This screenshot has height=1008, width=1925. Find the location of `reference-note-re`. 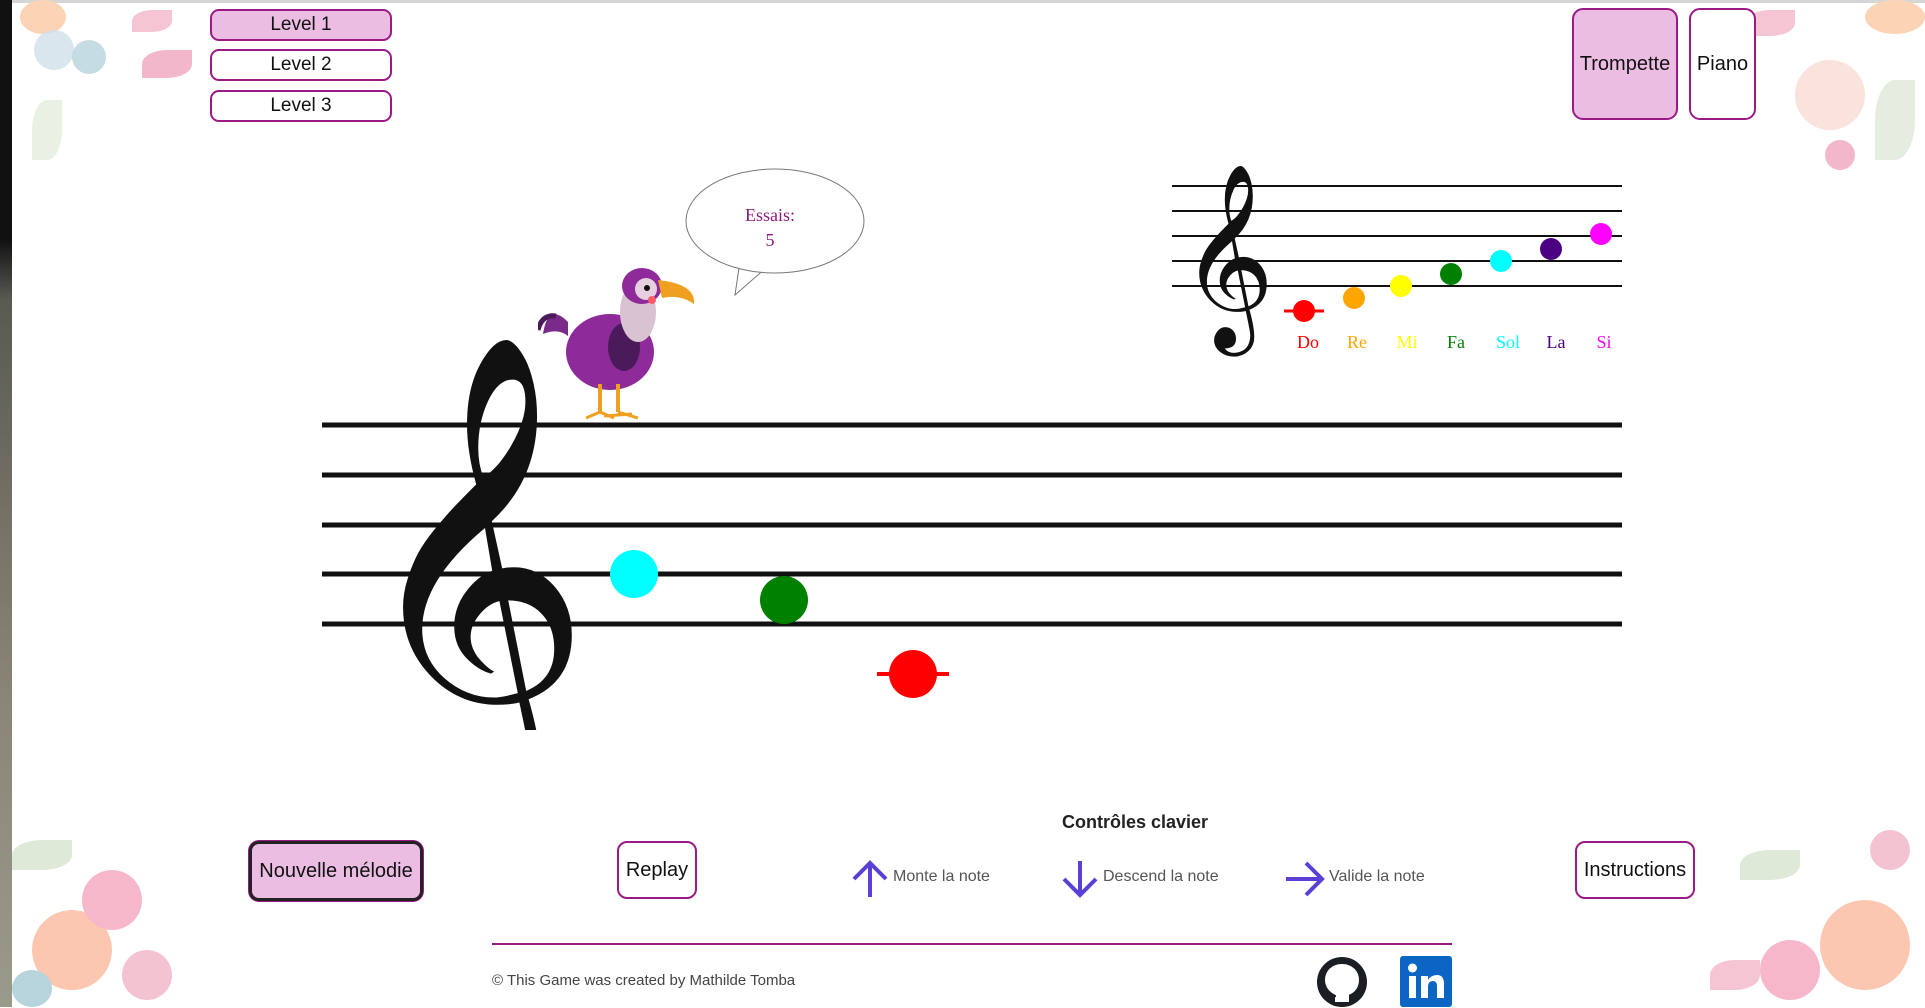

reference-note-re is located at coordinates (1354, 298).